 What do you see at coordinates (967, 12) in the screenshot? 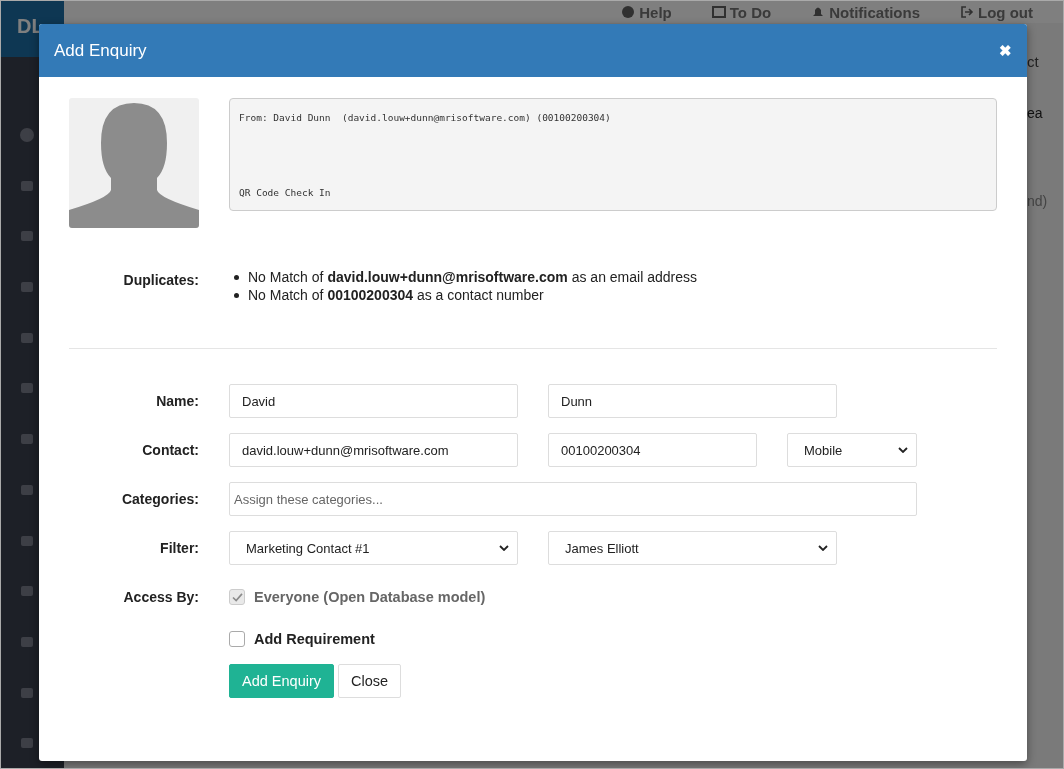
I see `logout-icon` at bounding box center [967, 12].